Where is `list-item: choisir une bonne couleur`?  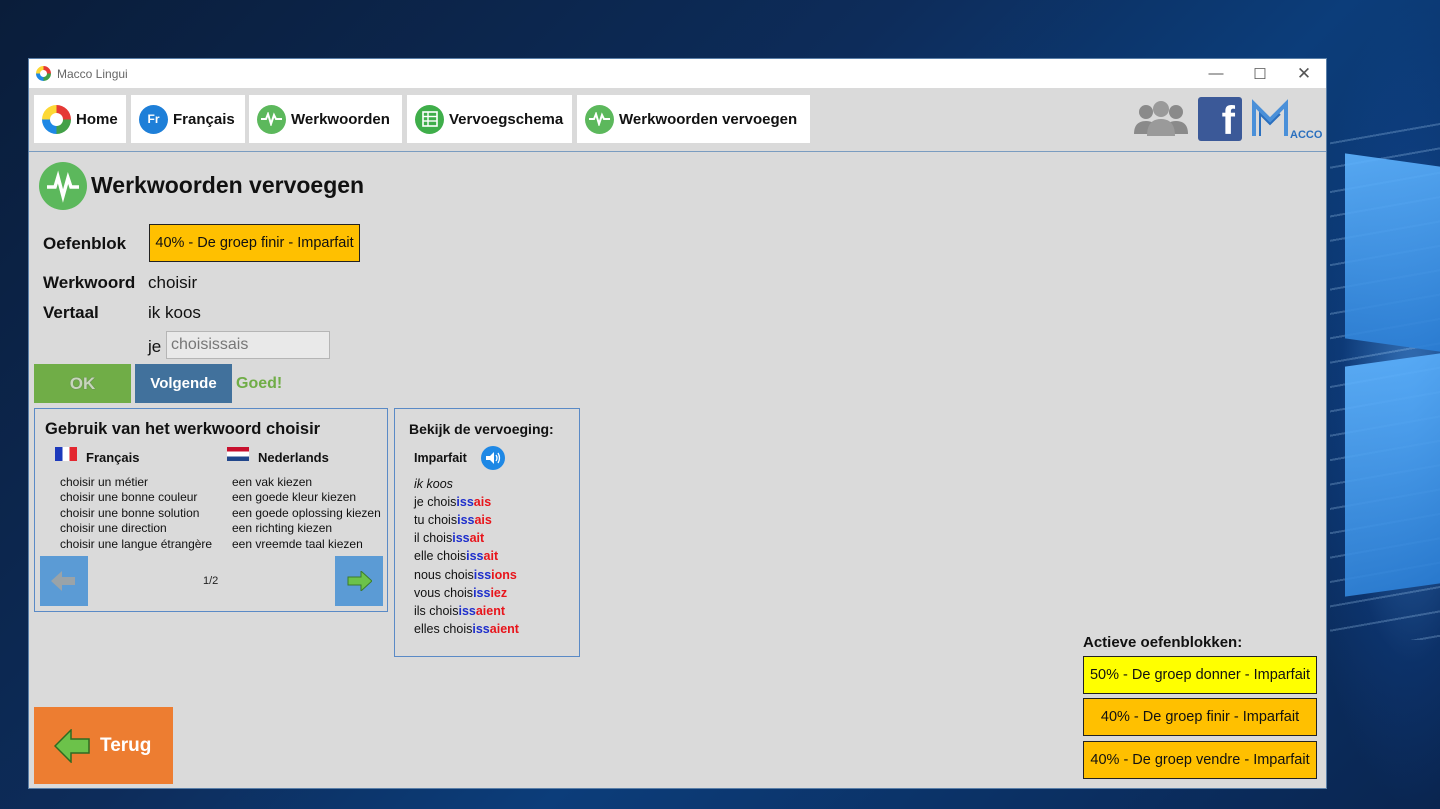 list-item: choisir une bonne couleur is located at coordinates (129, 497).